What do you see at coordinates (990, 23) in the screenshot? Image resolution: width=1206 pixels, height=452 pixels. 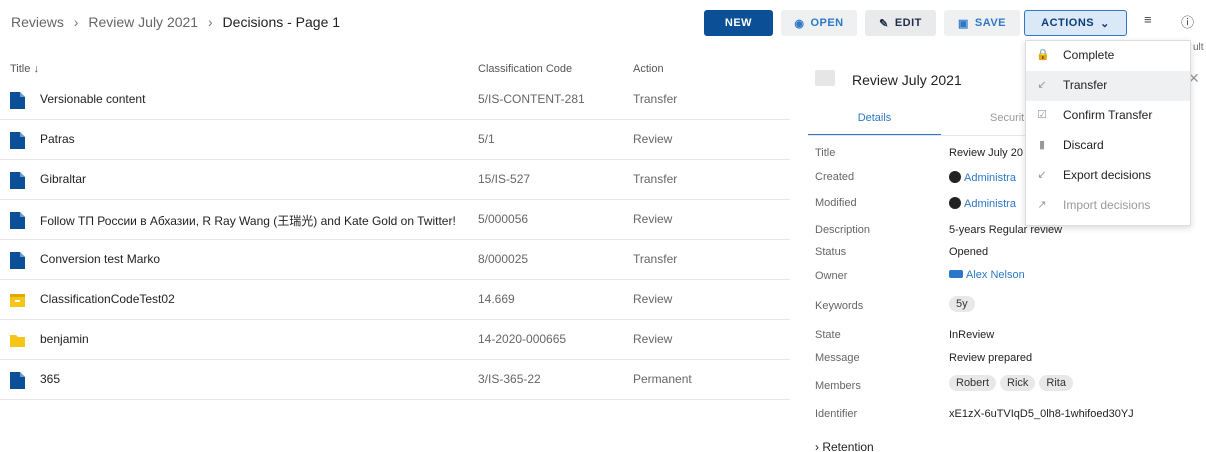 I see `save-label: SAVE` at bounding box center [990, 23].